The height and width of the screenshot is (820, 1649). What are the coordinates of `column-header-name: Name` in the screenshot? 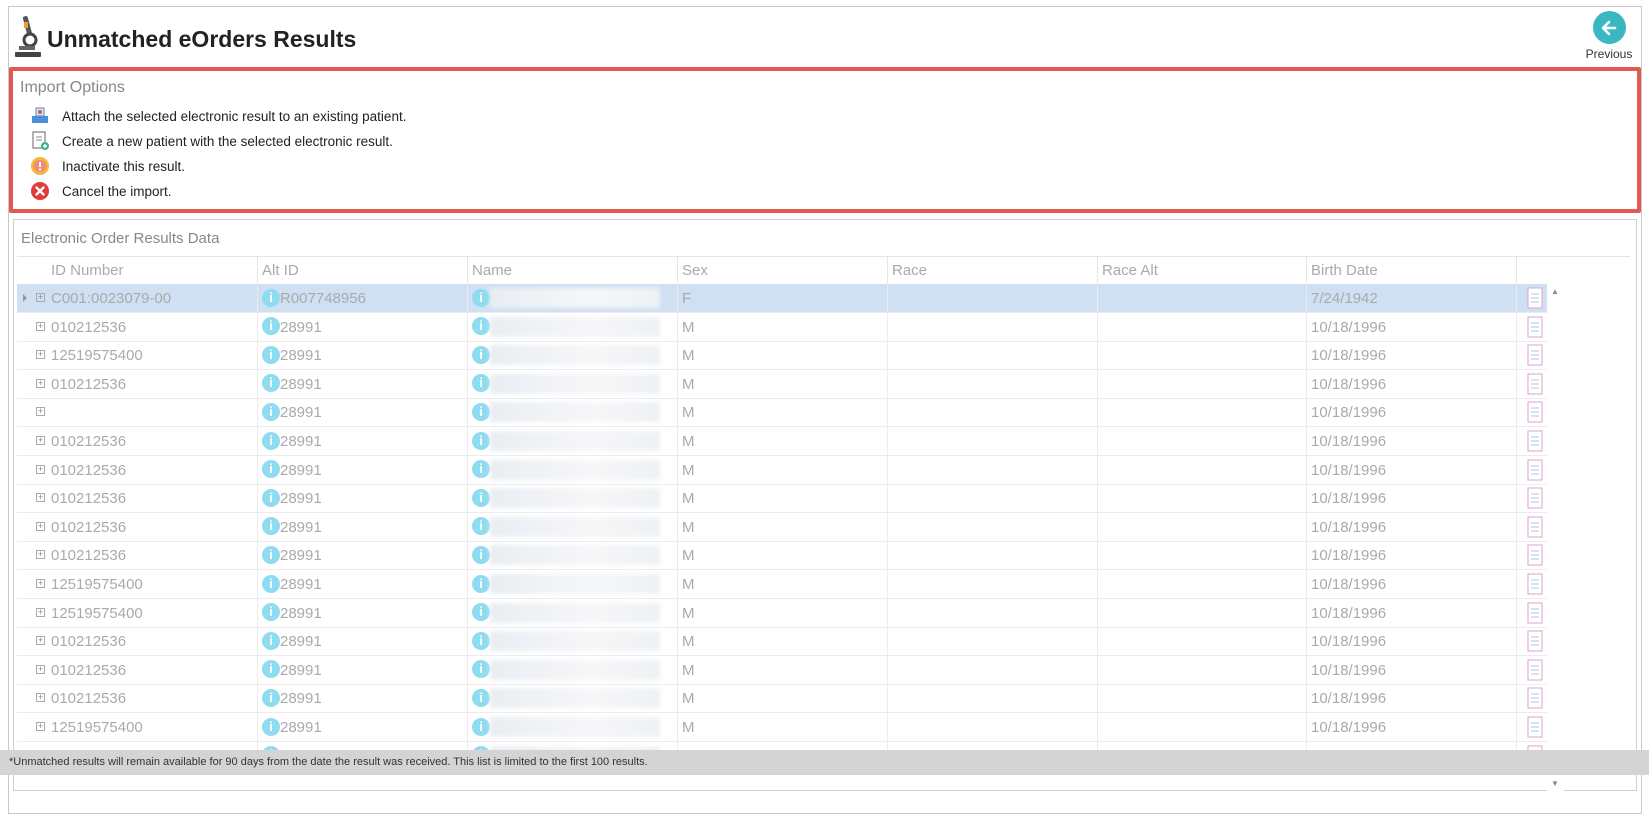 It's located at (573, 270).